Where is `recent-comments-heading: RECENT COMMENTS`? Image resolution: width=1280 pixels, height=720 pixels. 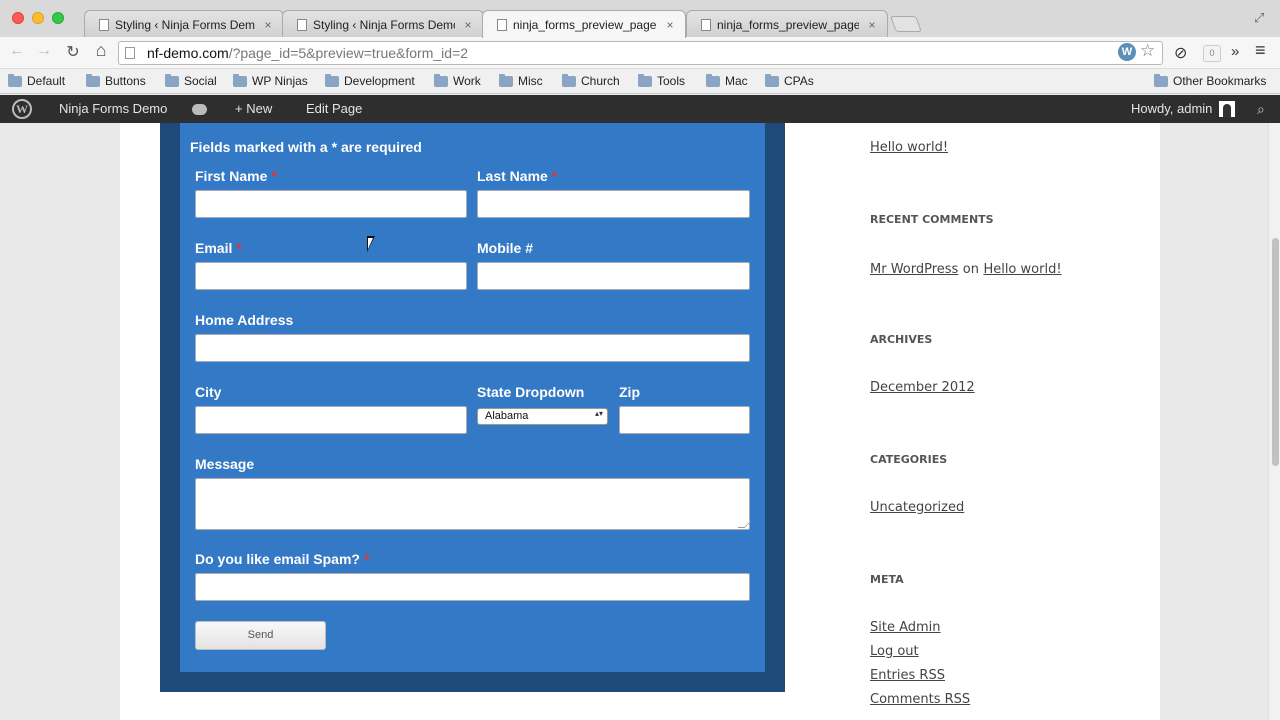
recent-comments-heading: RECENT COMMENTS is located at coordinates (932, 219).